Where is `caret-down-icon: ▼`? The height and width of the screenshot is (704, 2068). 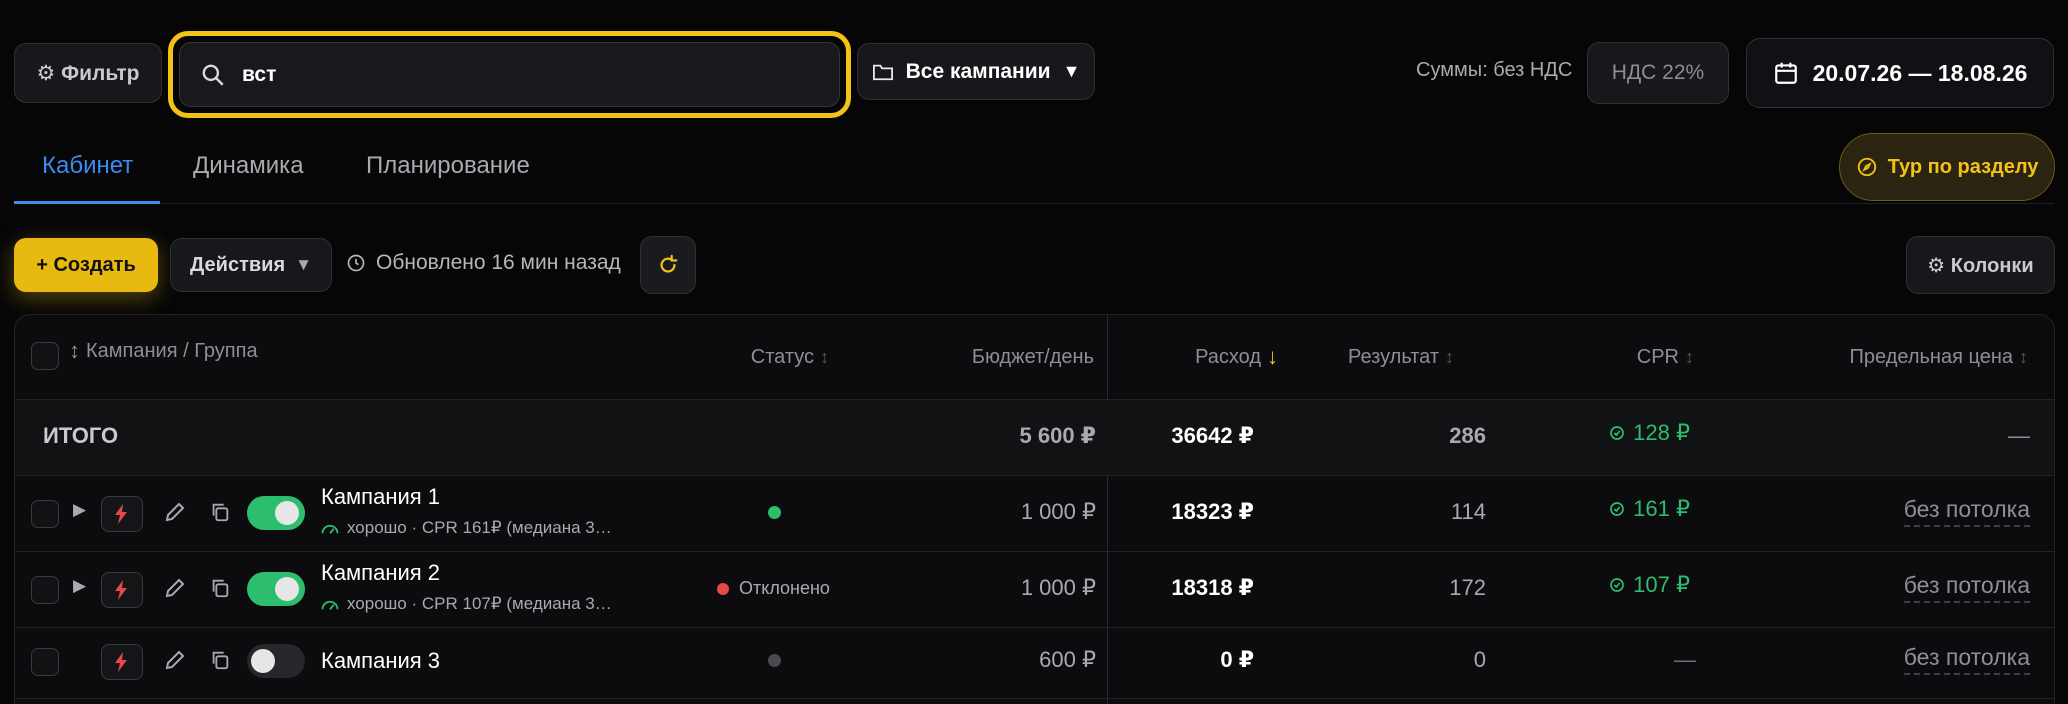 caret-down-icon: ▼ is located at coordinates (1071, 71).